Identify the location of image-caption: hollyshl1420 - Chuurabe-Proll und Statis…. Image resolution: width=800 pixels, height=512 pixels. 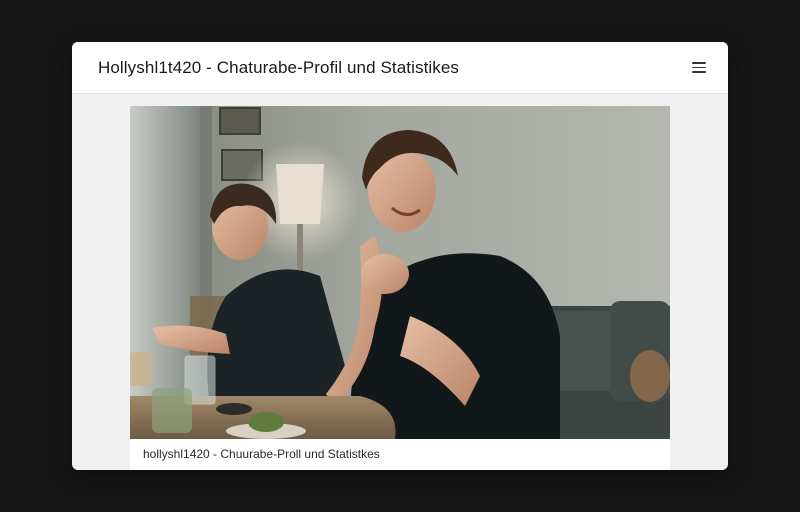
(261, 454).